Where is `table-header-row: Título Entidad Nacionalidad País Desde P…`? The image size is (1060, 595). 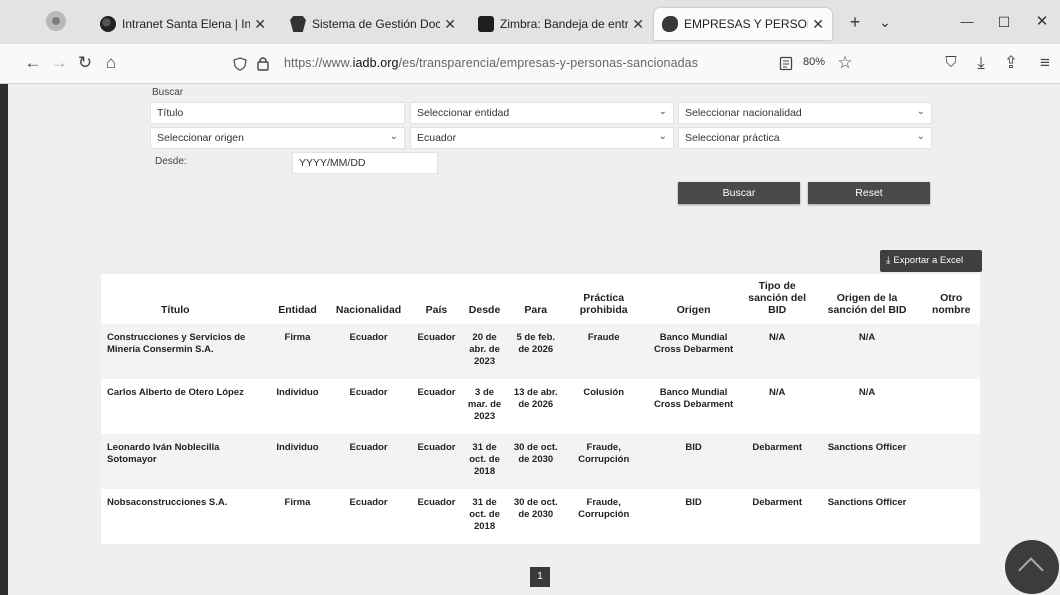
table-header-row: Título Entidad Nacionalidad País Desde P… is located at coordinates (540, 299).